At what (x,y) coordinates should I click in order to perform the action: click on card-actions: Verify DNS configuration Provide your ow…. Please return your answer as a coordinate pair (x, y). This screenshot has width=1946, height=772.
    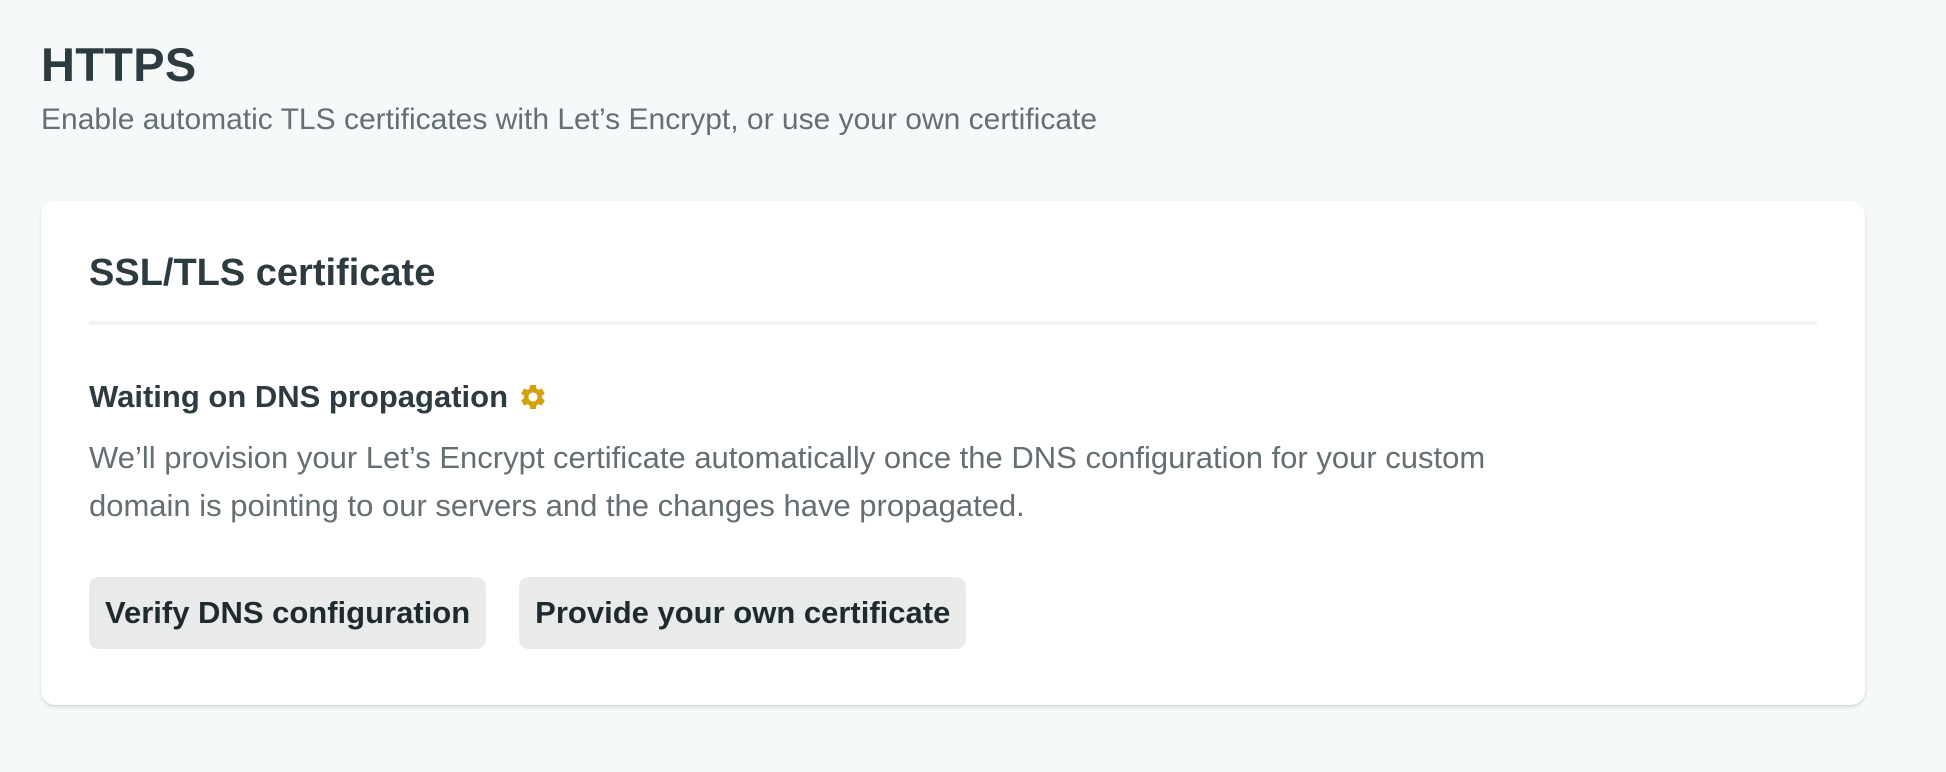
    Looking at the image, I should click on (953, 613).